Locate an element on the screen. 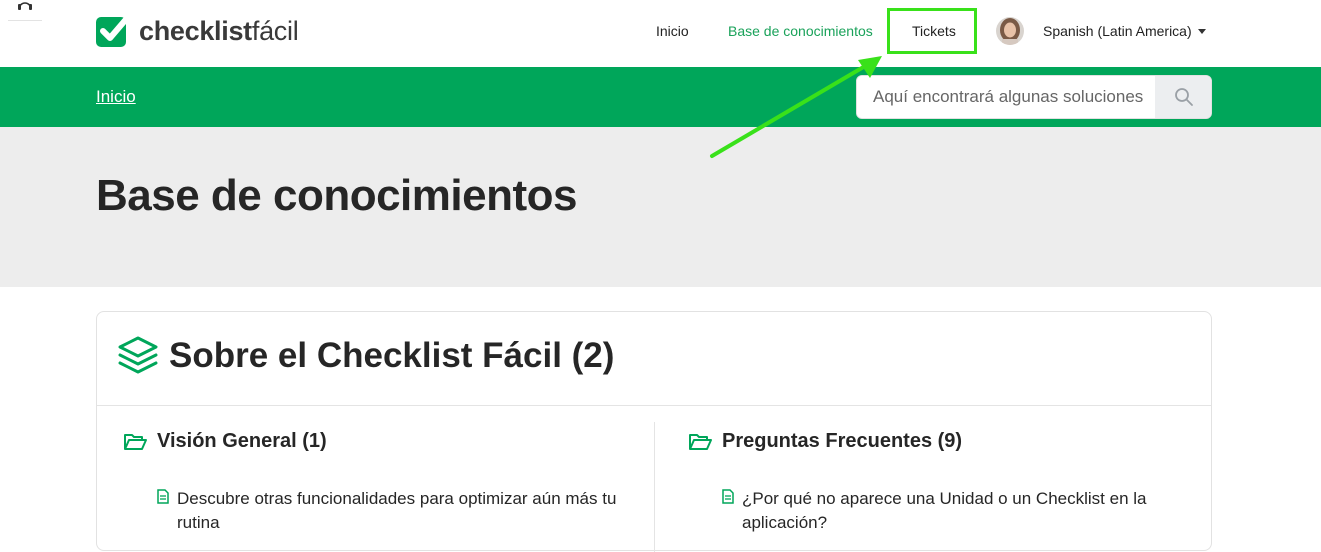 This screenshot has width=1321, height=552. brand-name: checklistfácil is located at coordinates (219, 30).